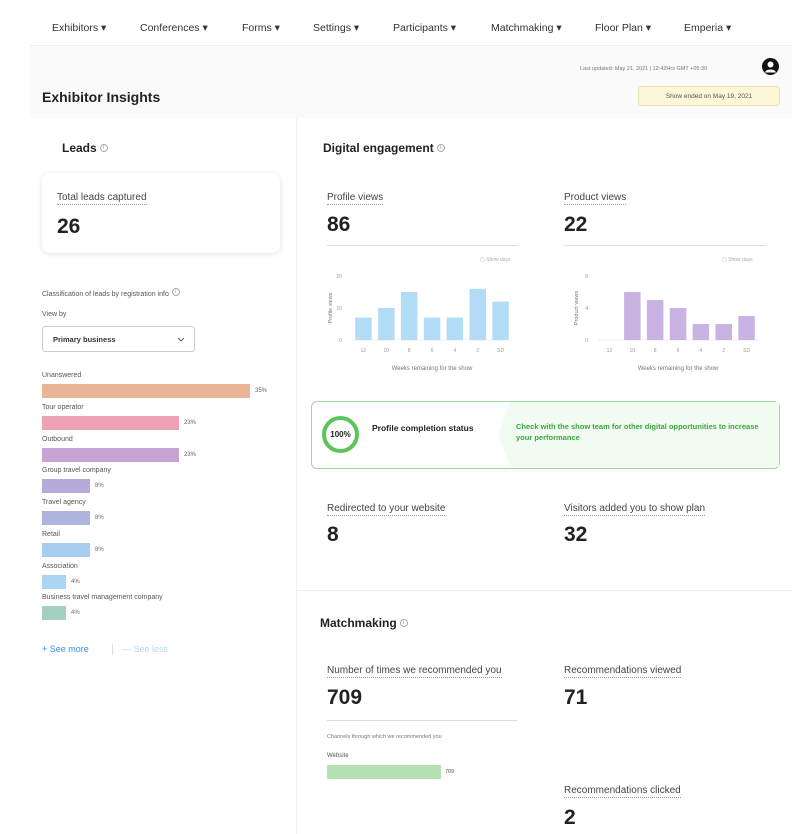 The image size is (792, 834). Describe the element at coordinates (69, 226) in the screenshot. I see `total-leads-value: 26` at that location.